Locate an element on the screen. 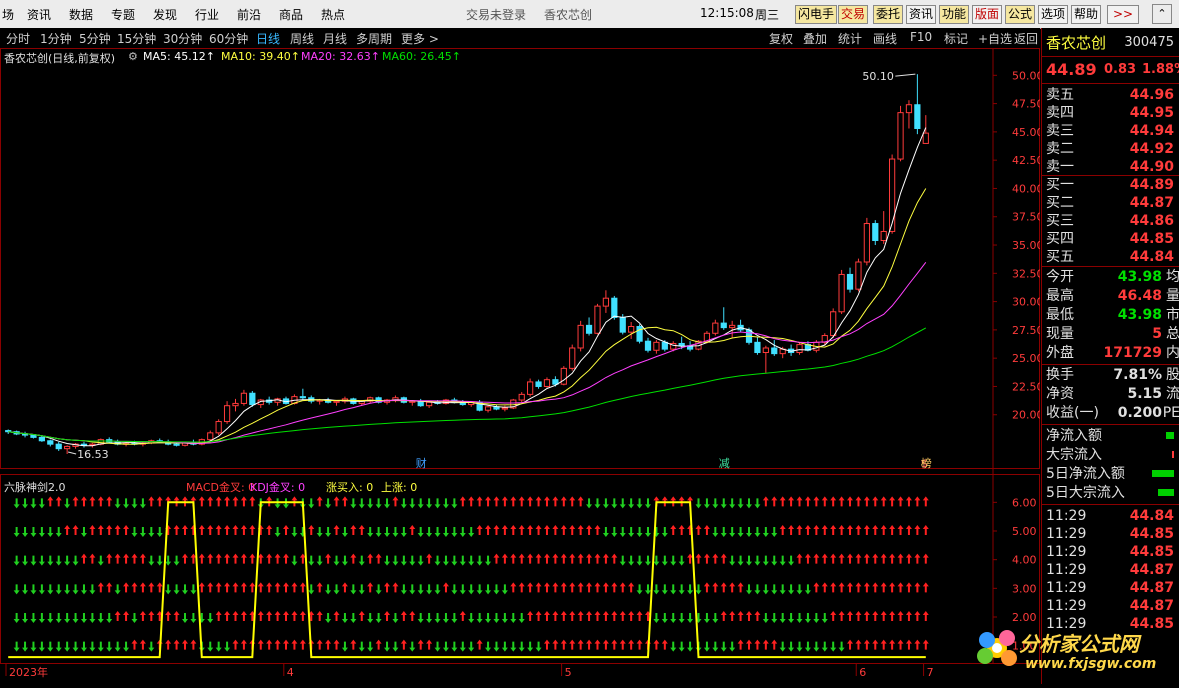 The image size is (1179, 688). indicator-title: 六脉神剑2.0 is located at coordinates (35, 487).